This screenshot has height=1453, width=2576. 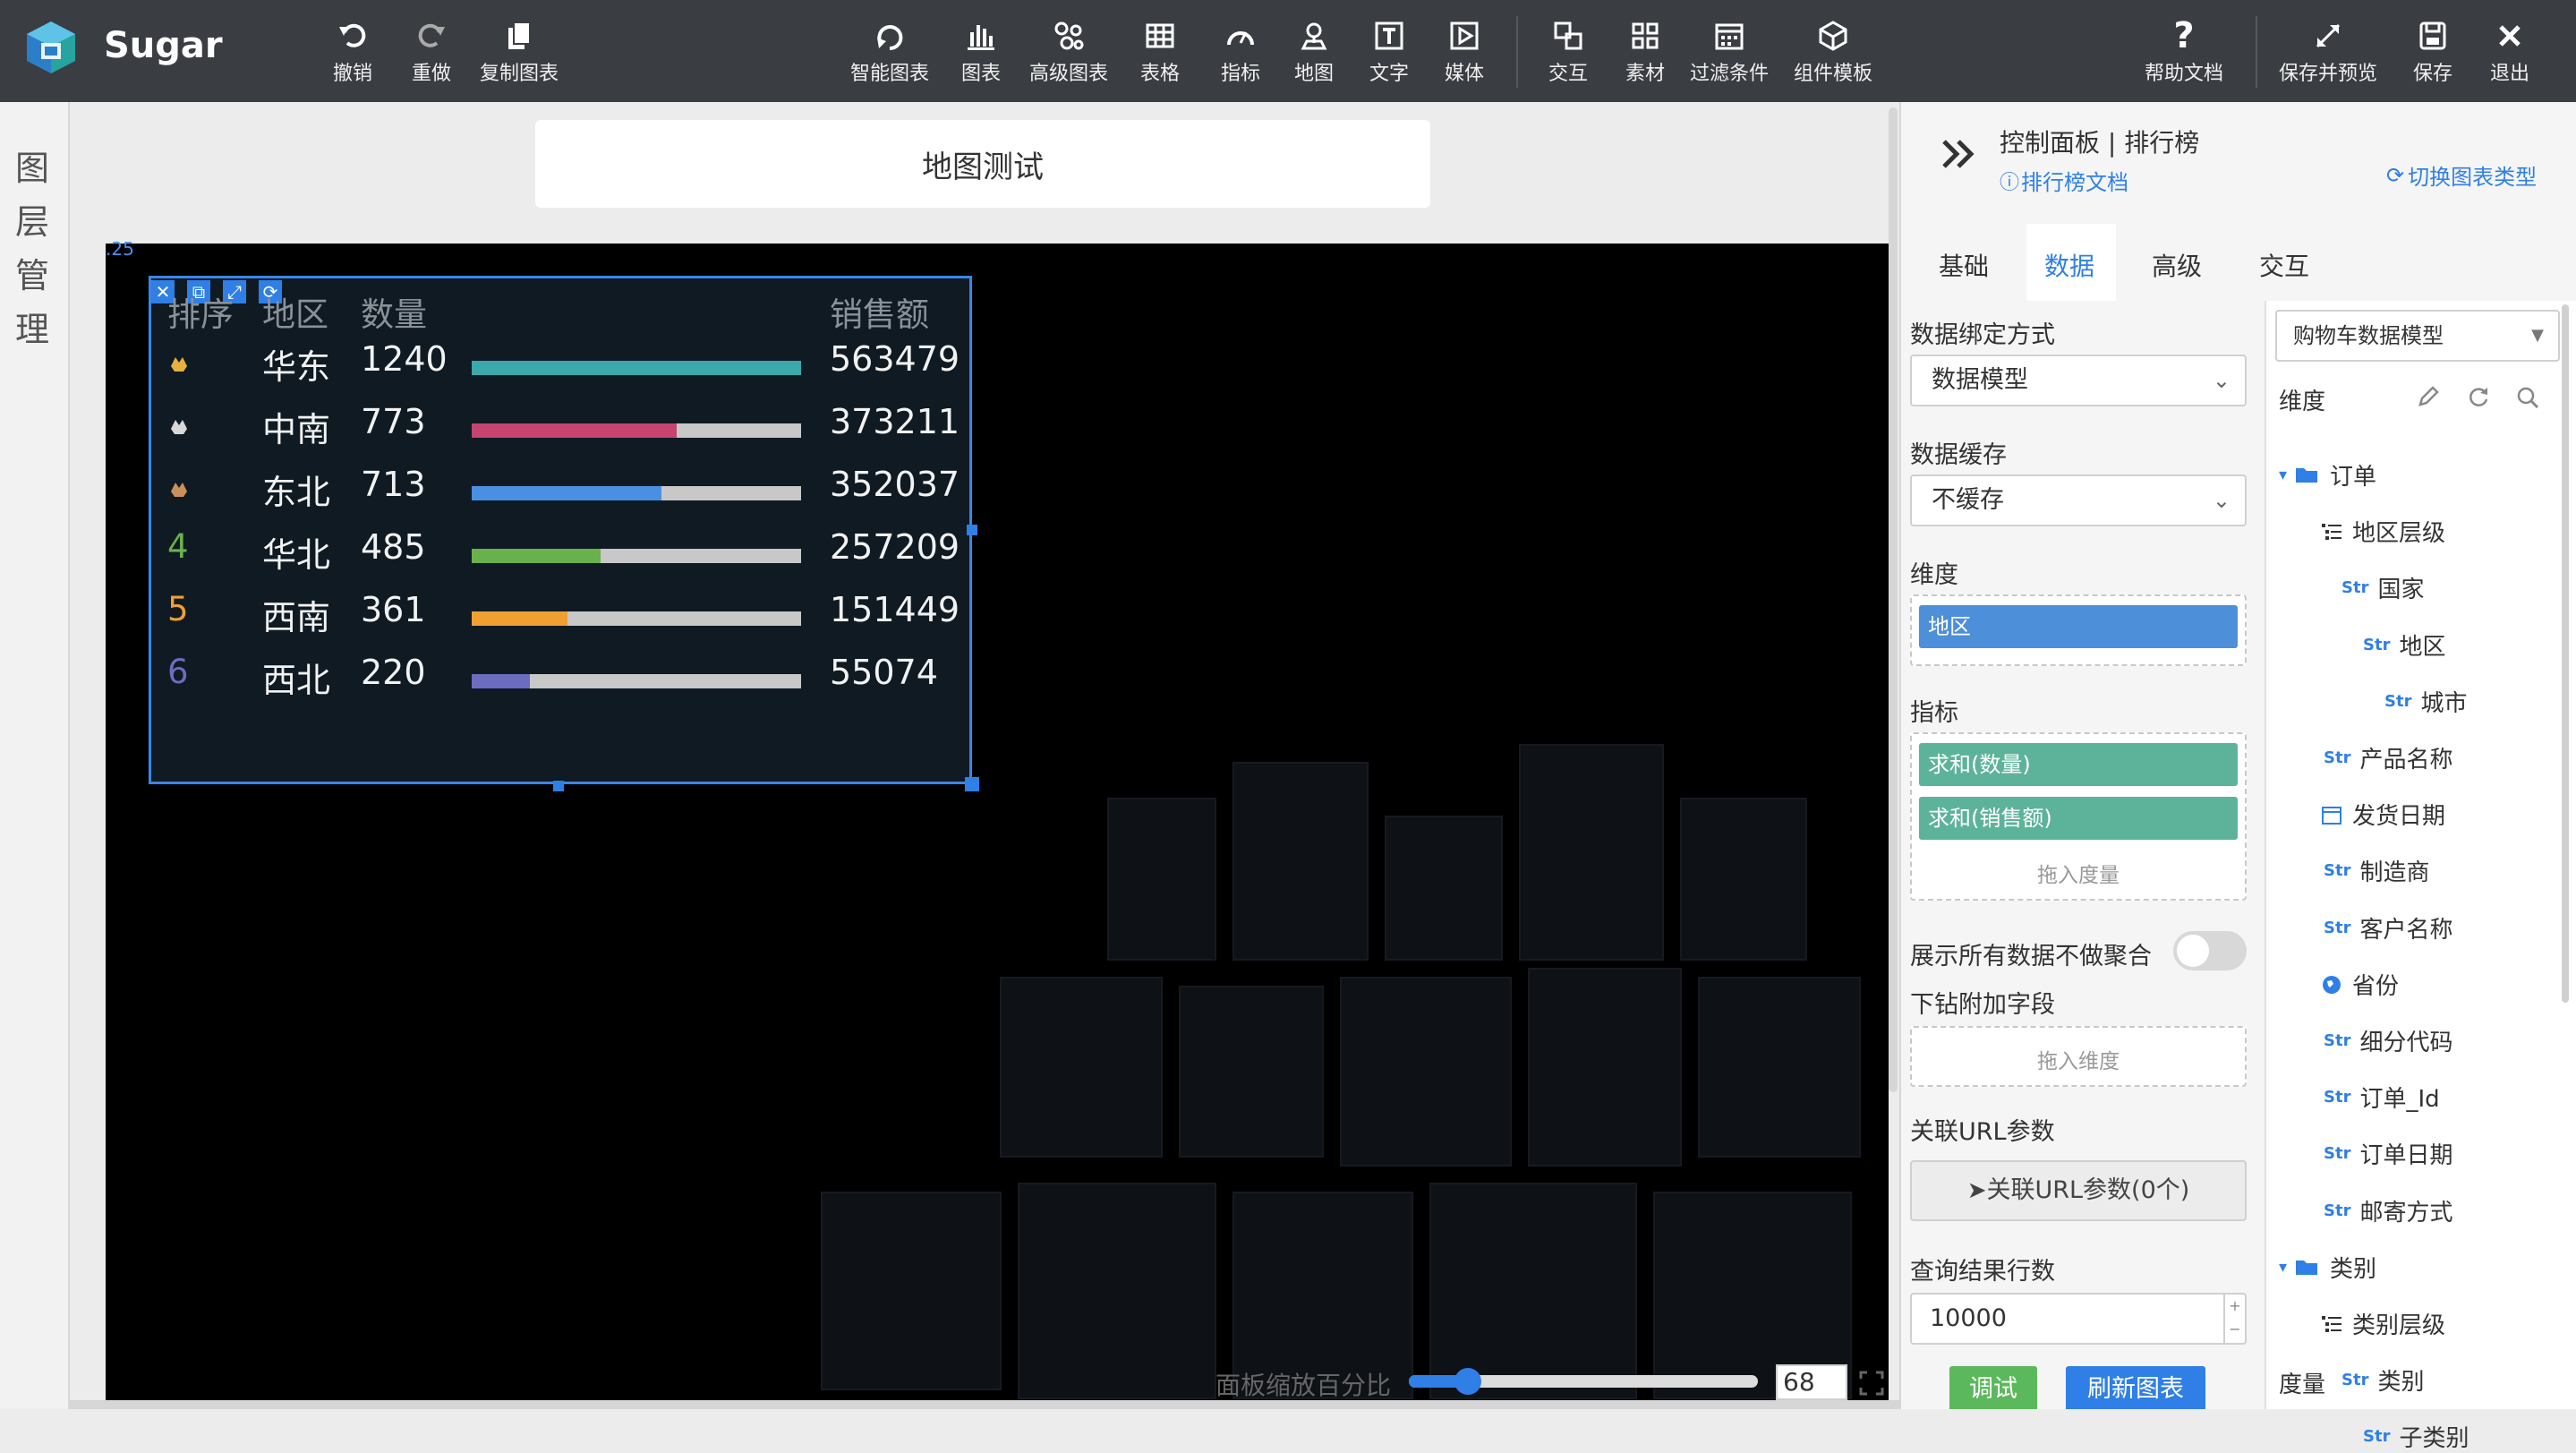 I want to click on fullscreen-icon, so click(x=1871, y=1383).